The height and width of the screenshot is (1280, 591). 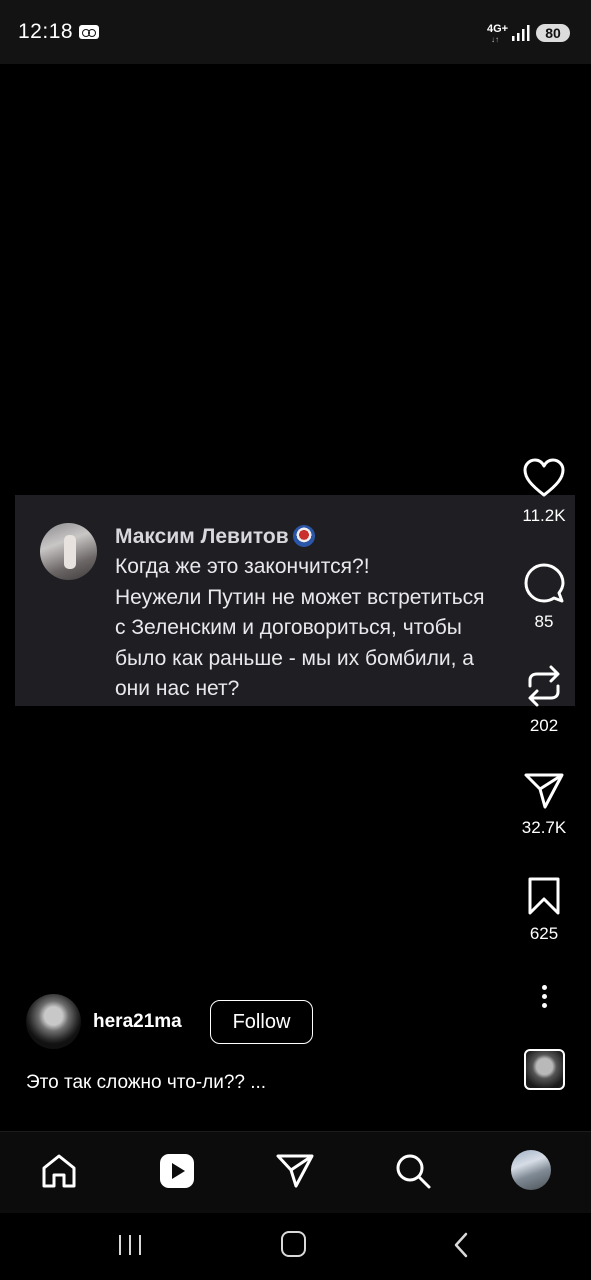 I want to click on audio-track-thumbnail, so click(x=544, y=1069).